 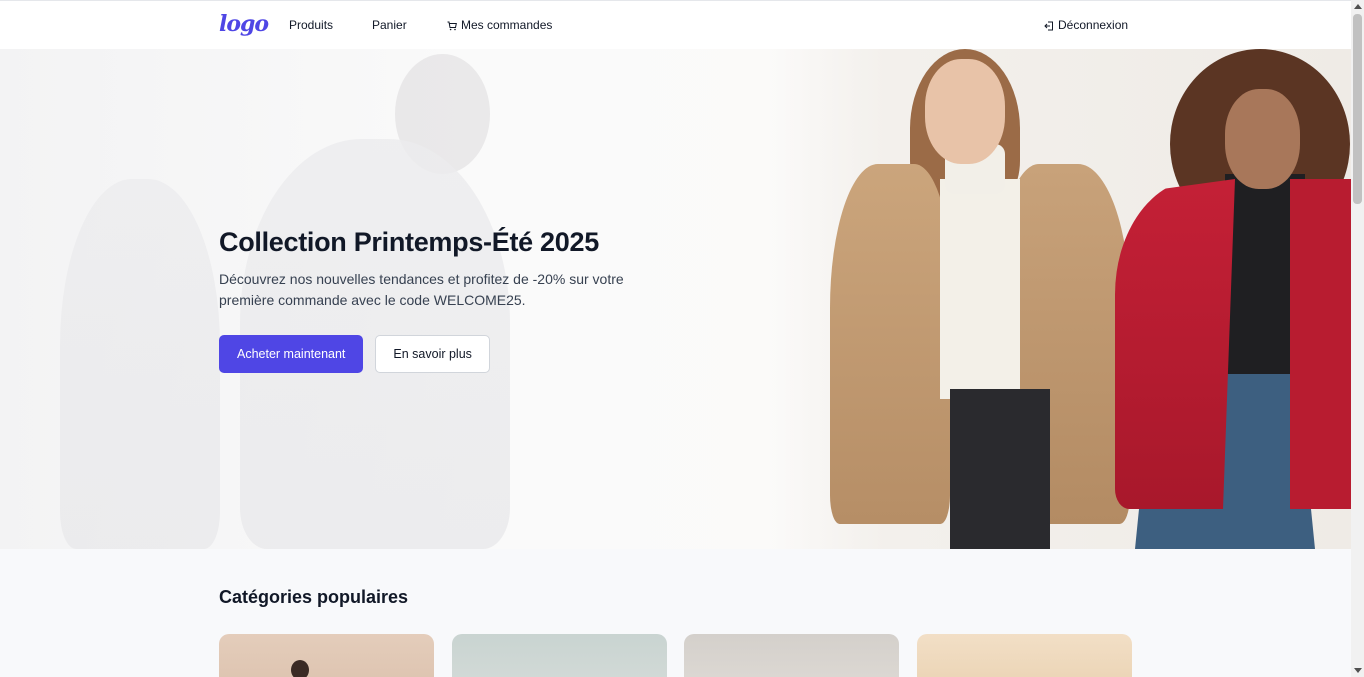 I want to click on model-1-pants, so click(x=1000, y=469).